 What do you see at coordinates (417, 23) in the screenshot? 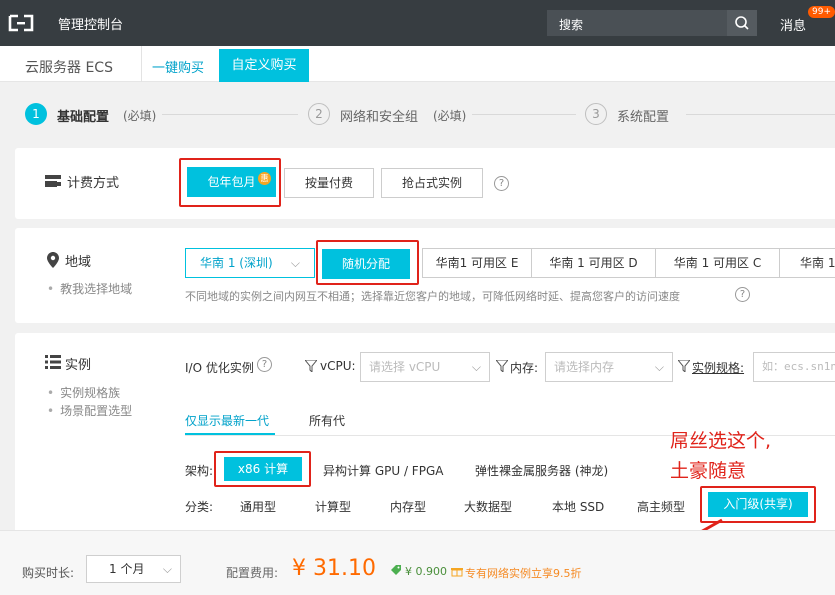
I see `top-navbar: 管理控制台 搜索 消息 99+` at bounding box center [417, 23].